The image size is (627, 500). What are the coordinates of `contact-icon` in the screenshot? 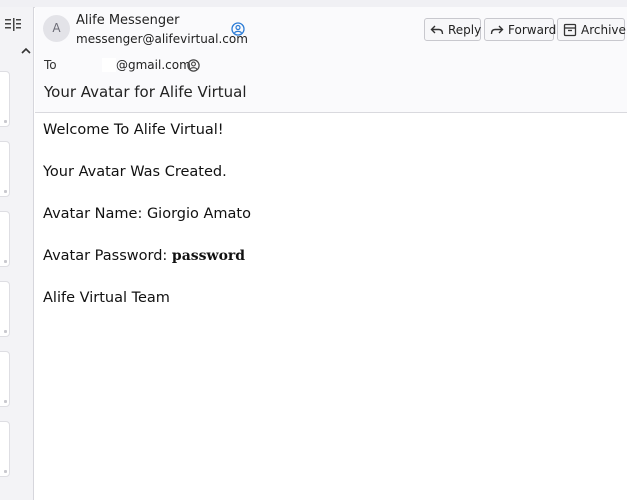 It's located at (193, 65).